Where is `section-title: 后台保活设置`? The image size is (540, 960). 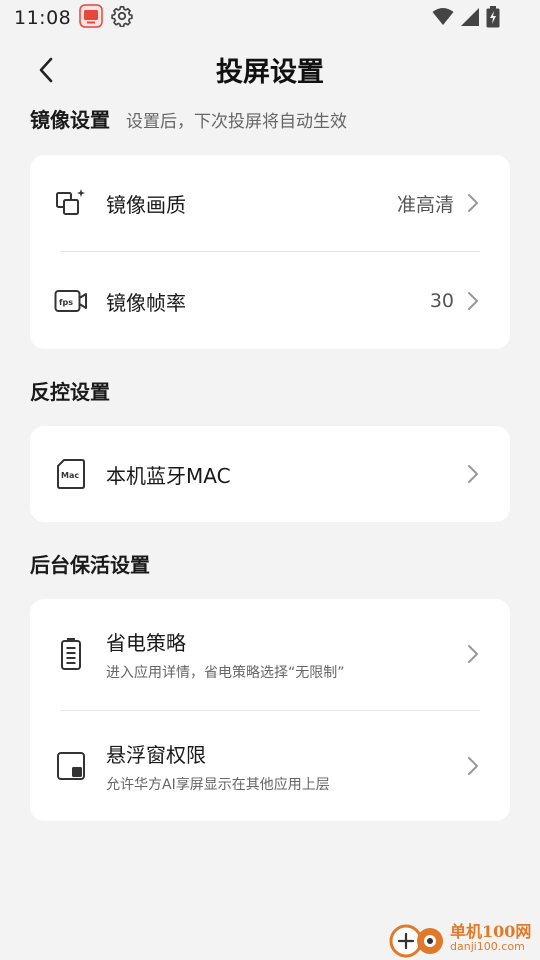 section-title: 后台保活设置 is located at coordinates (90, 565).